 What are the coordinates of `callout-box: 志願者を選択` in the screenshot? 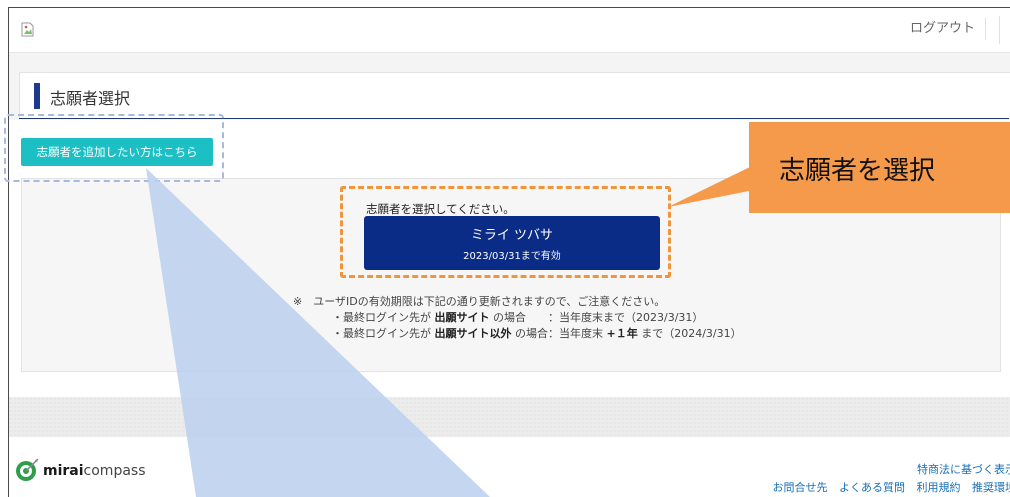 It's located at (879, 167).